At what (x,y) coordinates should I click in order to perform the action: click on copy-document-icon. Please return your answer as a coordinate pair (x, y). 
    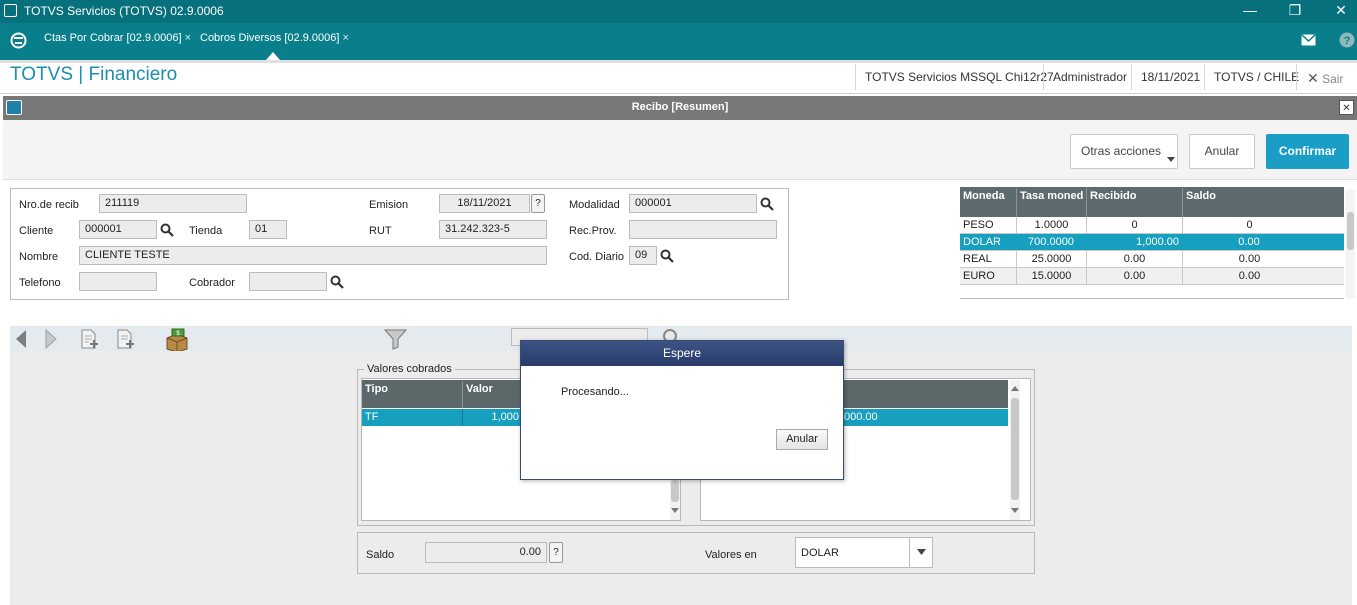
    Looking at the image, I should click on (127, 339).